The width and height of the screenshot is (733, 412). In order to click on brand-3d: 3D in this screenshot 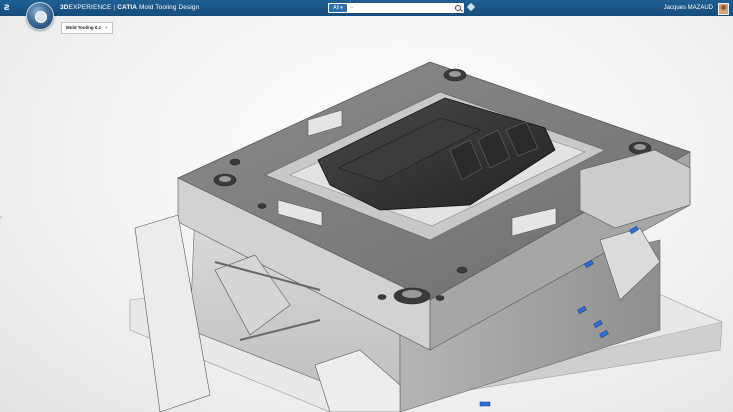, I will do `click(64, 7)`.